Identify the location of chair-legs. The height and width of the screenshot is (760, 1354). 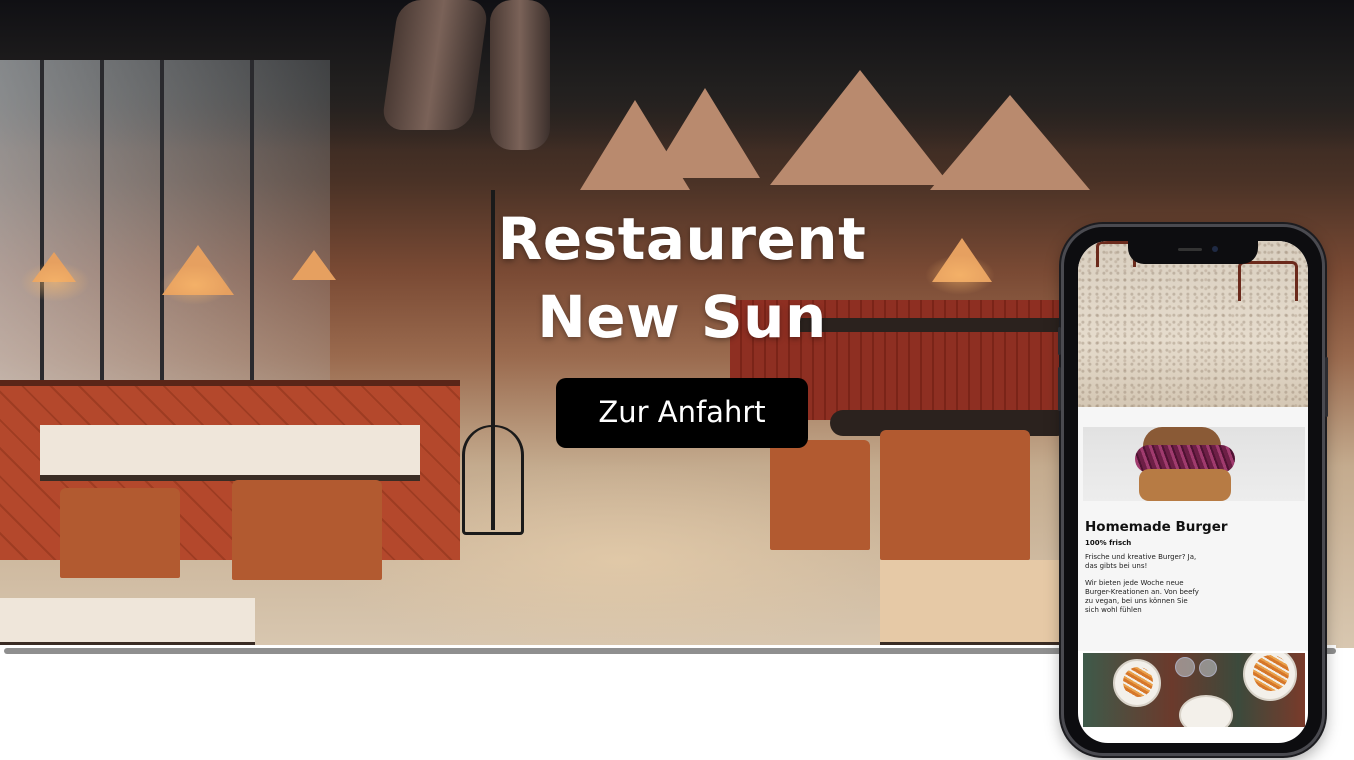
(1268, 281).